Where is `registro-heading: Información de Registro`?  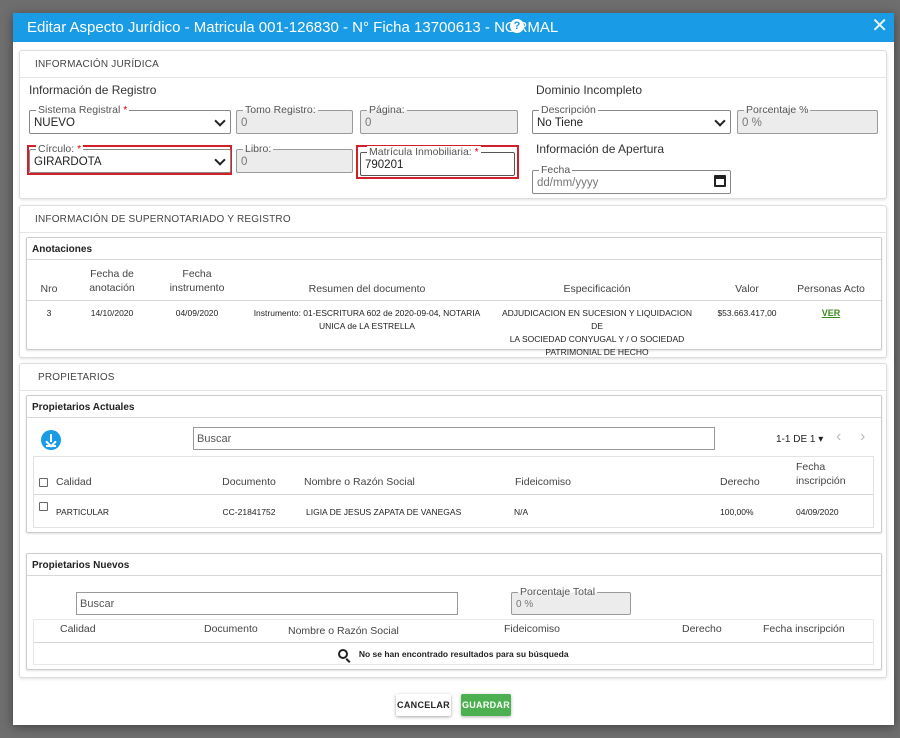
registro-heading: Información de Registro is located at coordinates (93, 90).